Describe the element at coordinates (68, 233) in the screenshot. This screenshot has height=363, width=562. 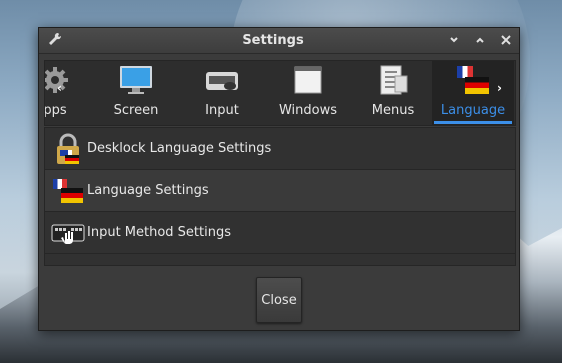
I see `keyboard-hand-icon` at that location.